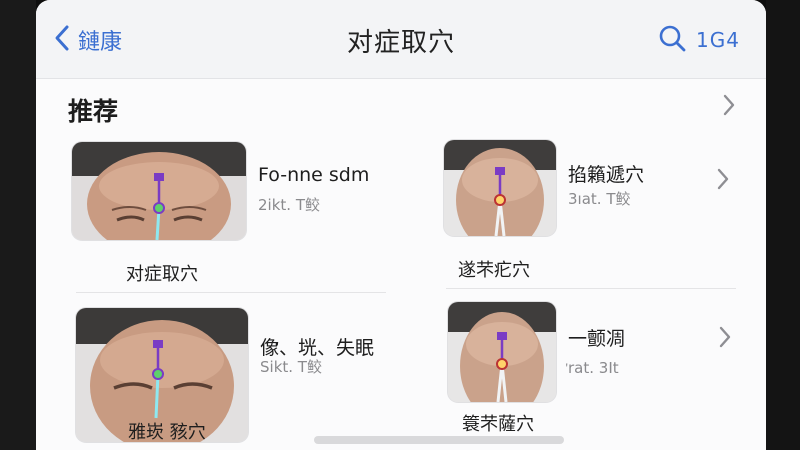  What do you see at coordinates (718, 40) in the screenshot?
I see `search-label: 1G4` at bounding box center [718, 40].